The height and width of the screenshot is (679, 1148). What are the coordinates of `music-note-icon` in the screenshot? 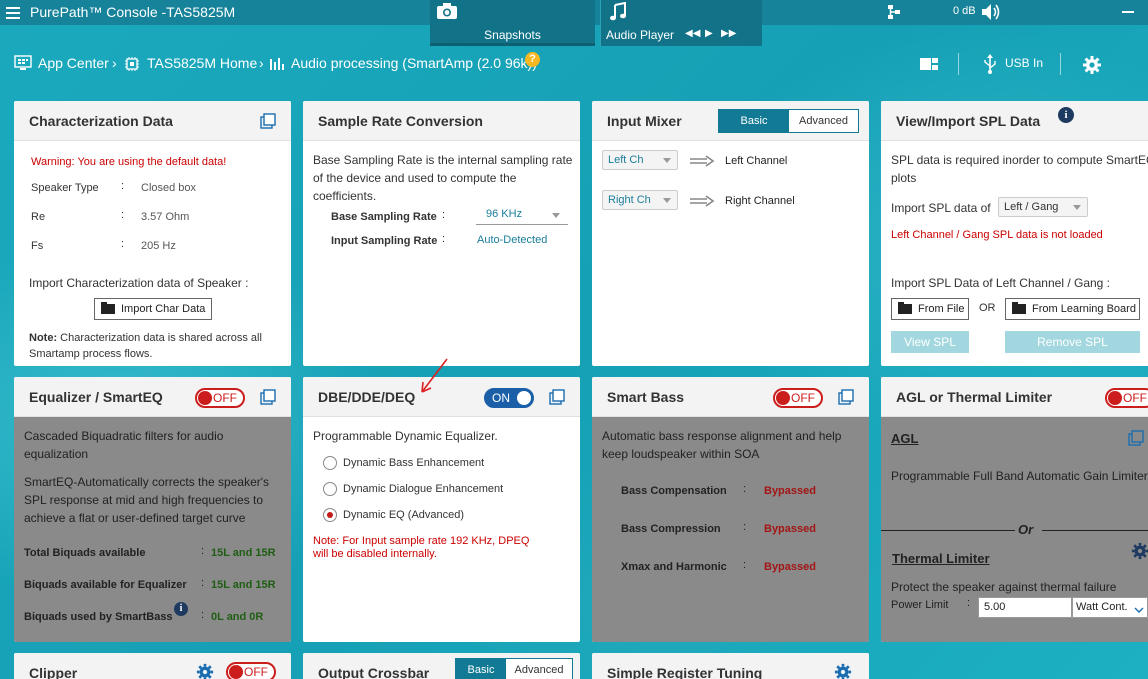 It's located at (618, 13).